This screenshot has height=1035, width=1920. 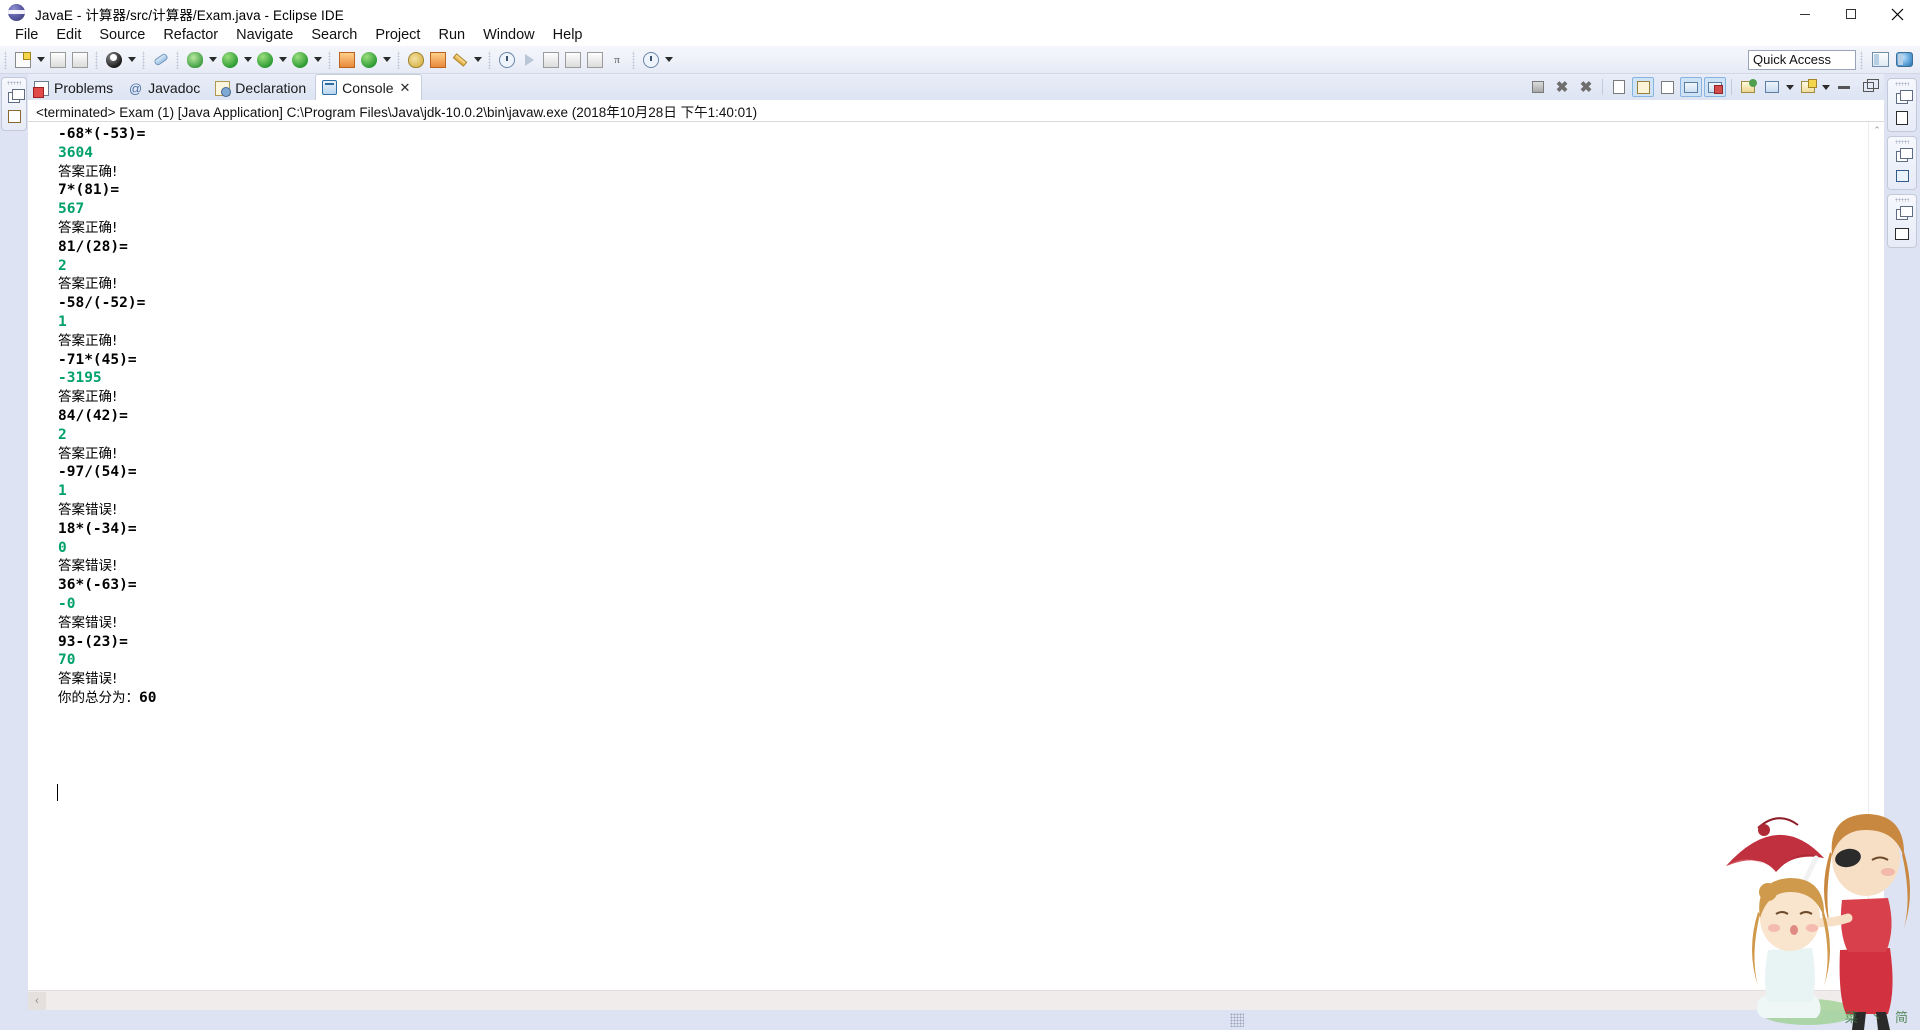 I want to click on menu-search: Search, so click(x=334, y=35).